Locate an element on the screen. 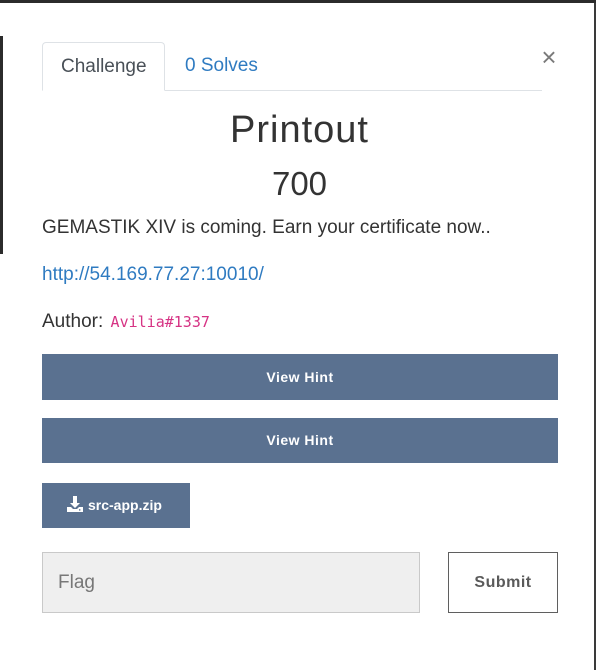 This screenshot has height=670, width=596. close-button: × is located at coordinates (549, 57).